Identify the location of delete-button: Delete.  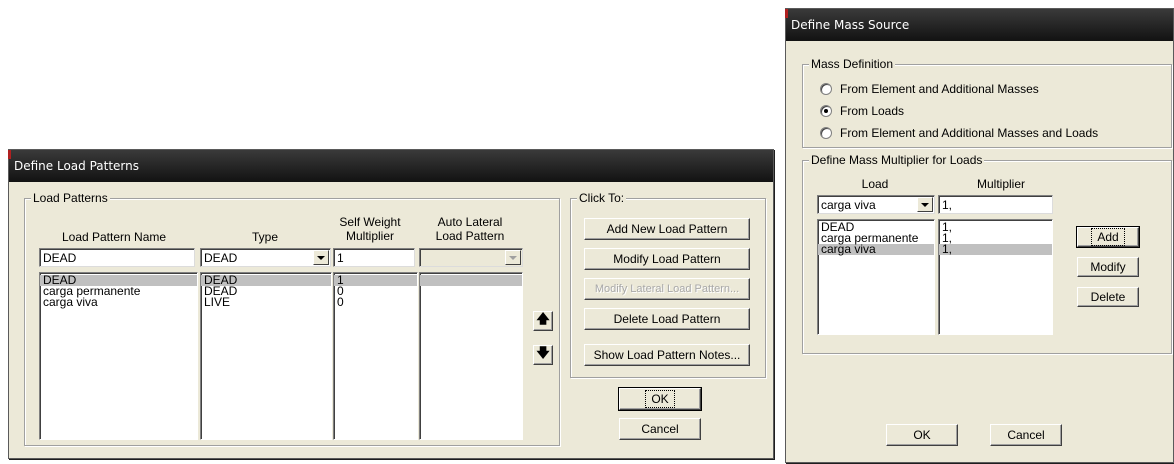
(1108, 297).